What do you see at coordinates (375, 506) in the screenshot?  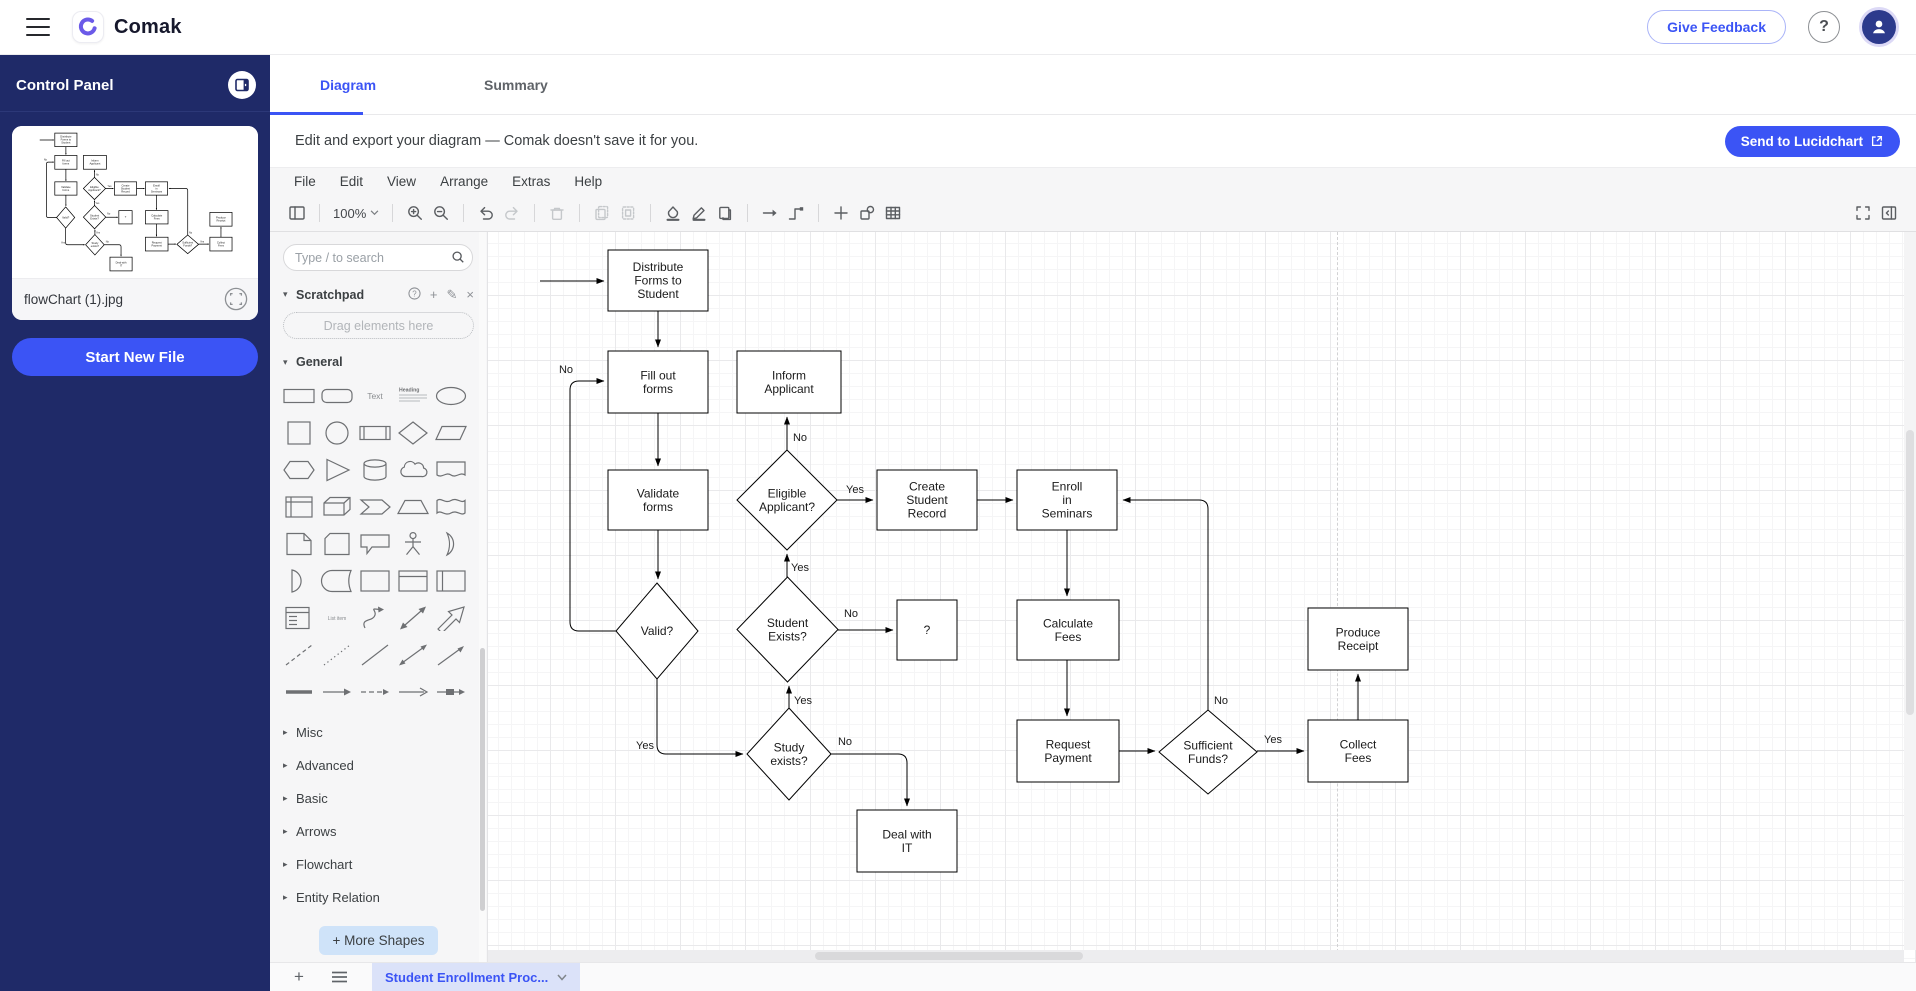 I see `shape-step` at bounding box center [375, 506].